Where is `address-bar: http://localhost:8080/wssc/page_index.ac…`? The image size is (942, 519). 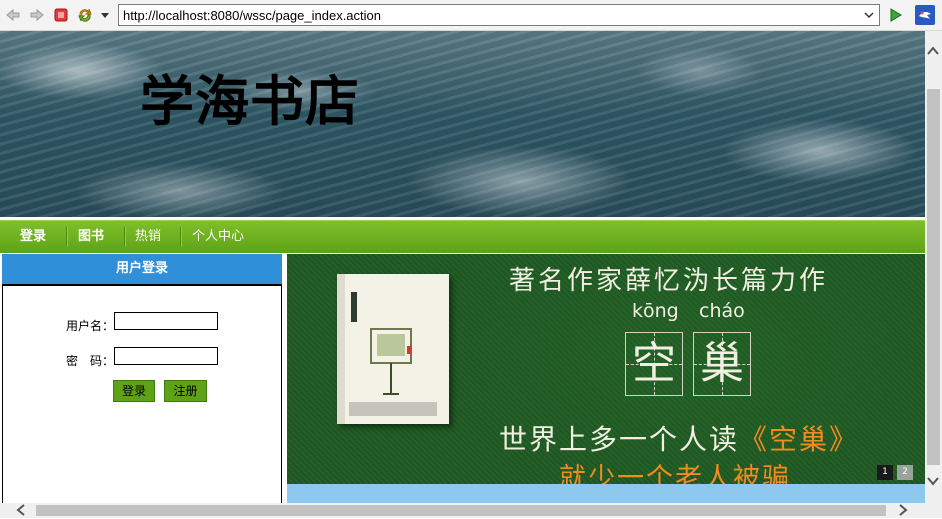
address-bar: http://localhost:8080/wssc/page_index.ac… is located at coordinates (499, 15).